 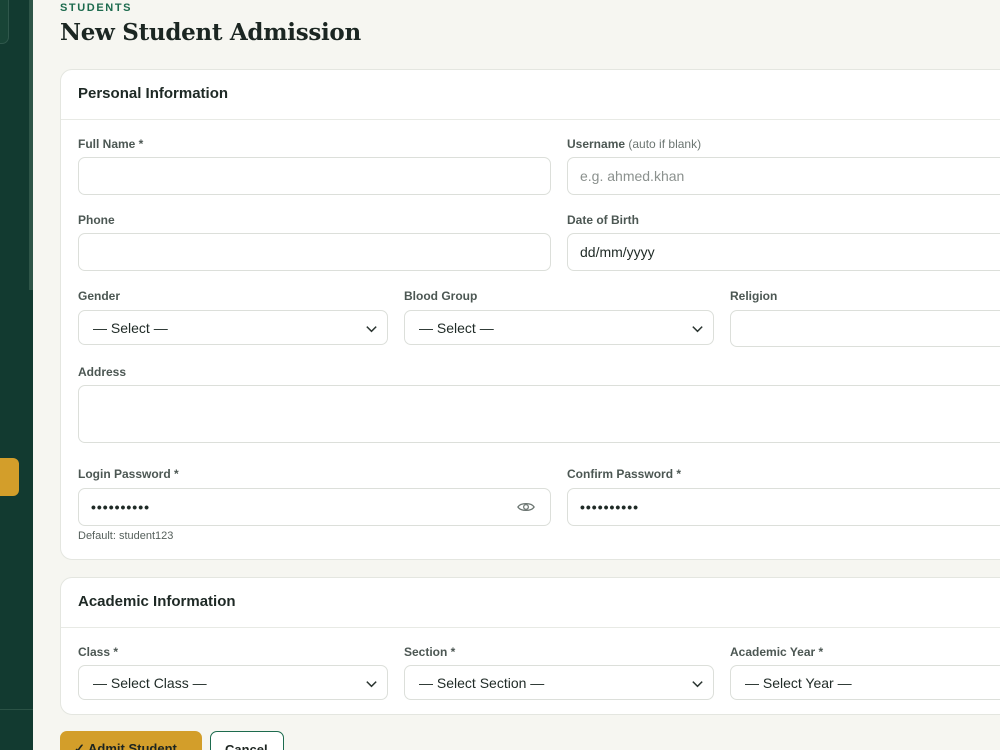 What do you see at coordinates (603, 220) in the screenshot?
I see `dob-label: Date of Birth` at bounding box center [603, 220].